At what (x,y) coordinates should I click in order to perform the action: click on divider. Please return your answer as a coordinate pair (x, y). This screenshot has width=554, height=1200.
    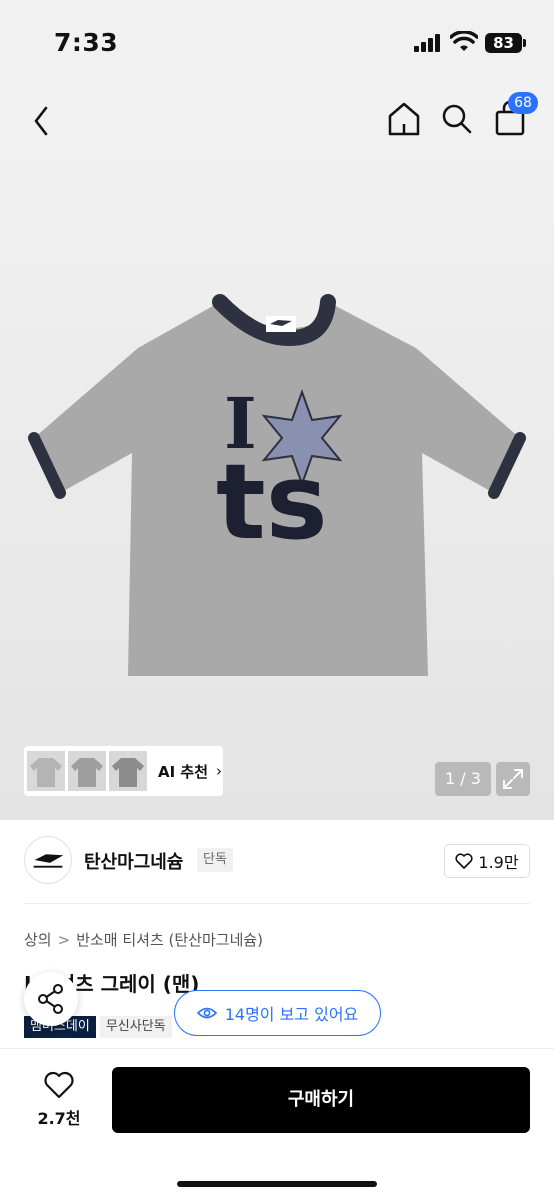
    Looking at the image, I should click on (277, 903).